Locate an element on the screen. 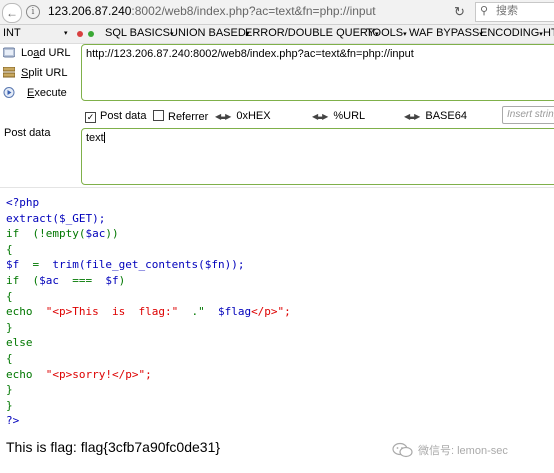 This screenshot has height=473, width=554. watermark: 微信号: lemon-sec is located at coordinates (450, 450).